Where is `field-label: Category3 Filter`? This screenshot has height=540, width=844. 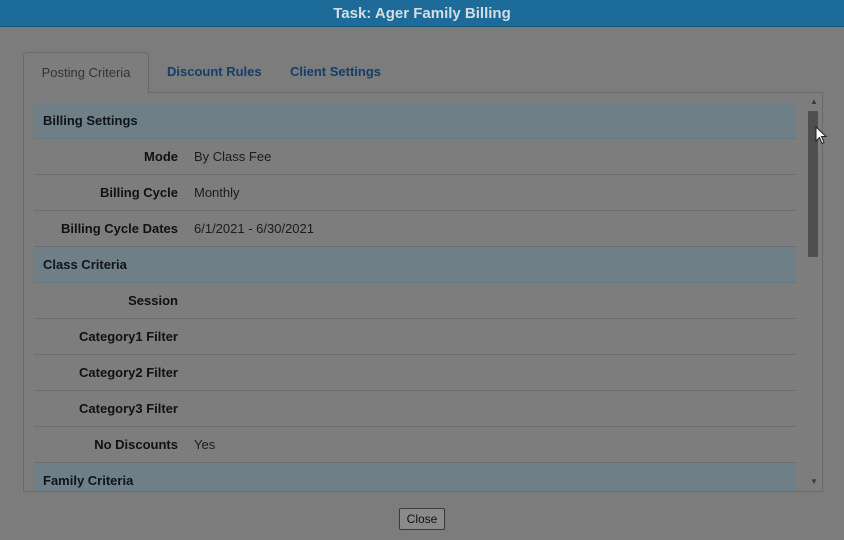 field-label: Category3 Filter is located at coordinates (128, 408).